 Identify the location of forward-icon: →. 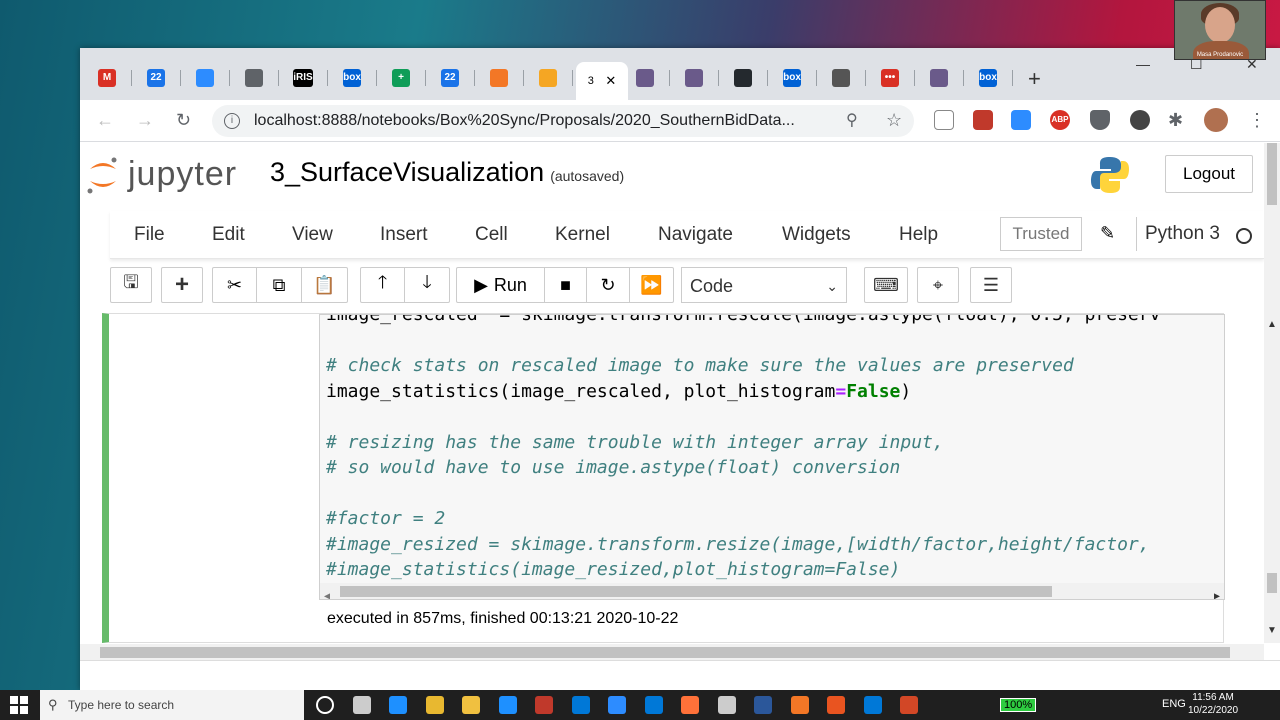
(145, 120).